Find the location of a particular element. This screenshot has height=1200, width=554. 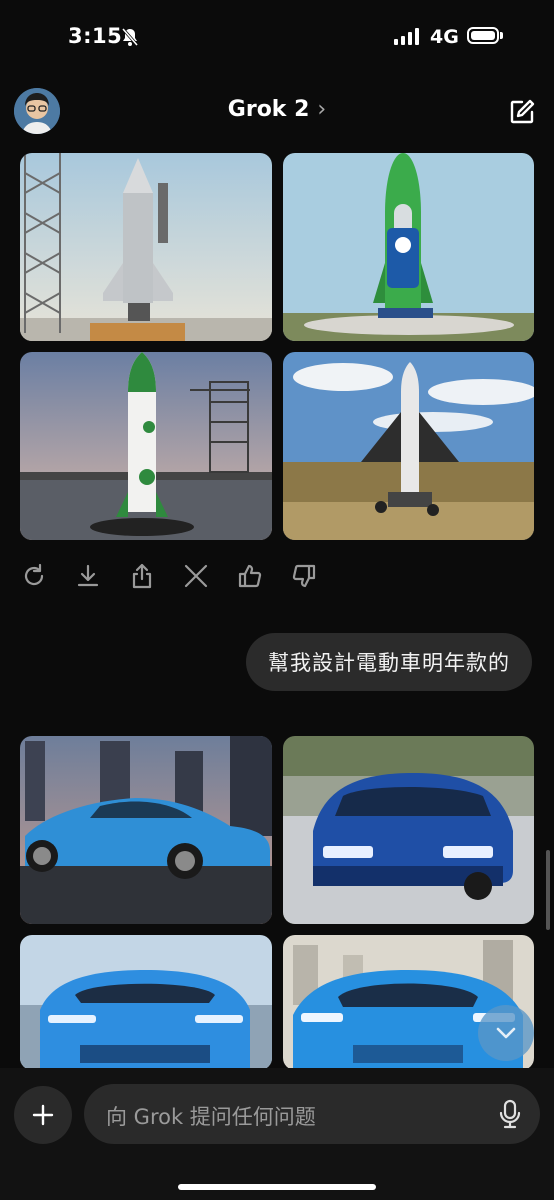

chevron-down-icon is located at coordinates (506, 1033).